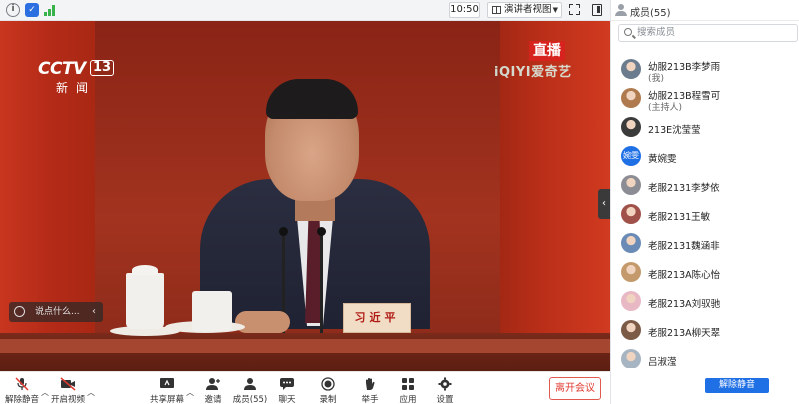 Image resolution: width=799 pixels, height=404 pixels. I want to click on tea-cup-right, so click(212, 311).